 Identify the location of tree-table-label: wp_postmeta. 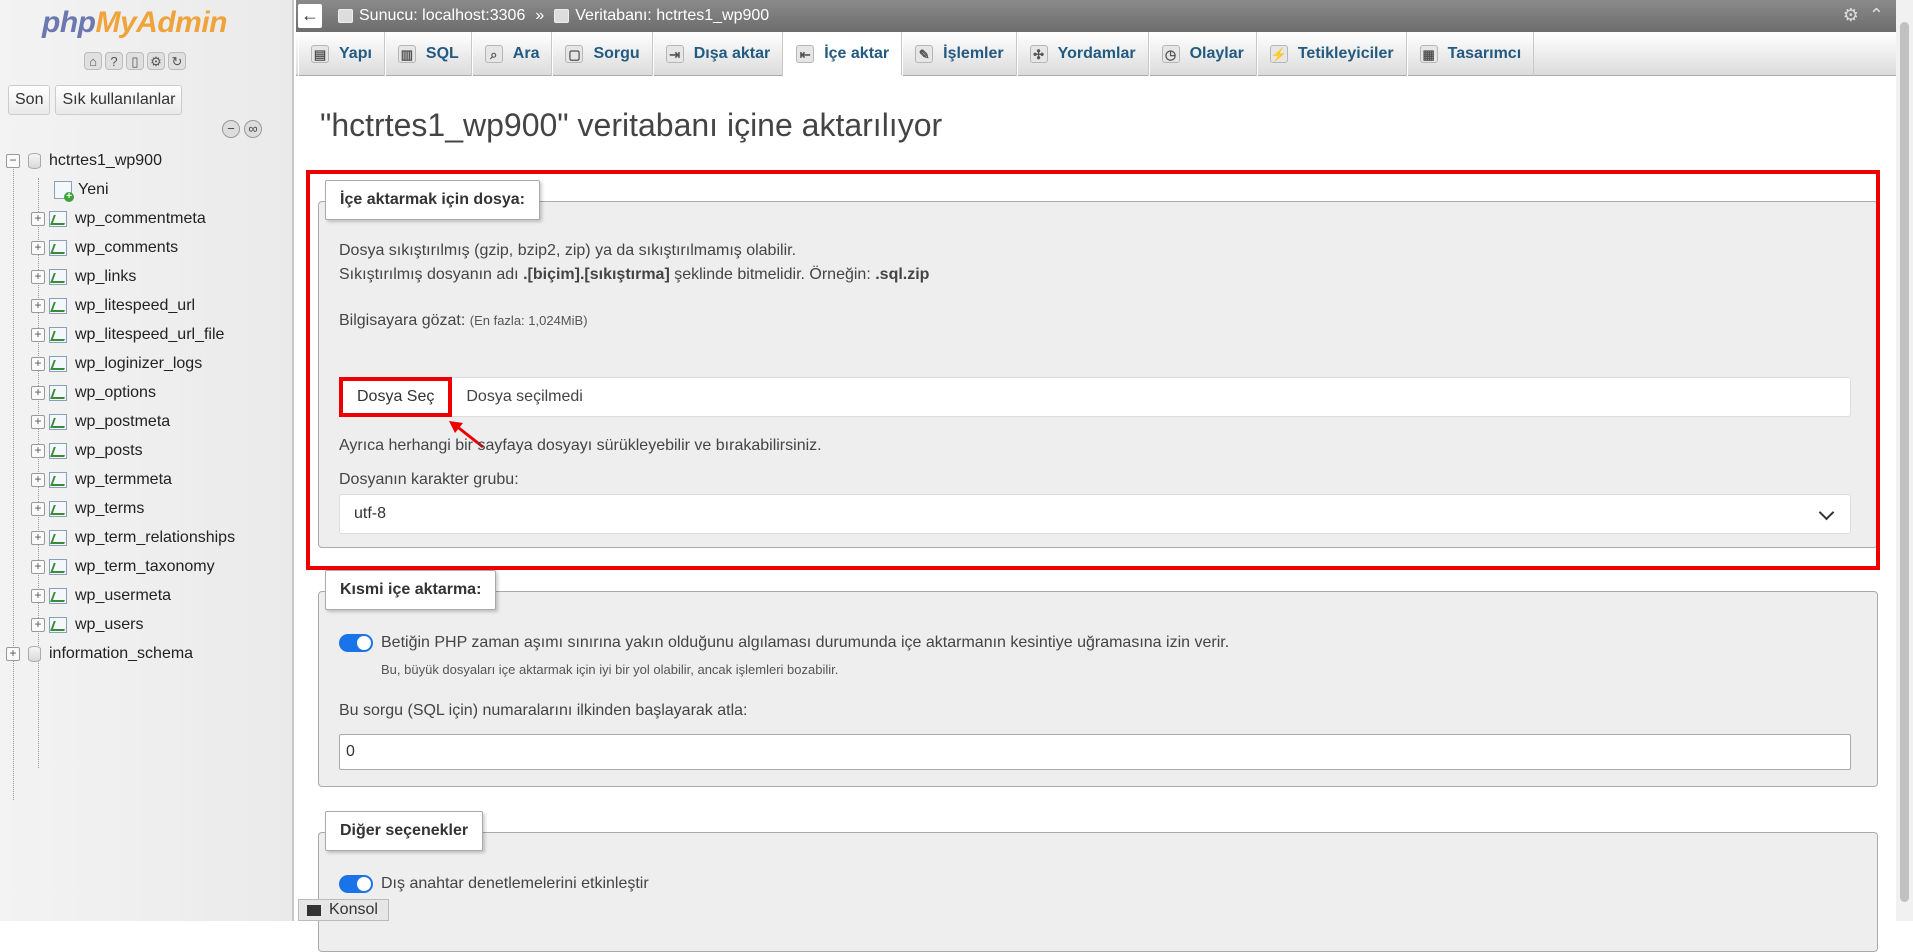
(122, 422).